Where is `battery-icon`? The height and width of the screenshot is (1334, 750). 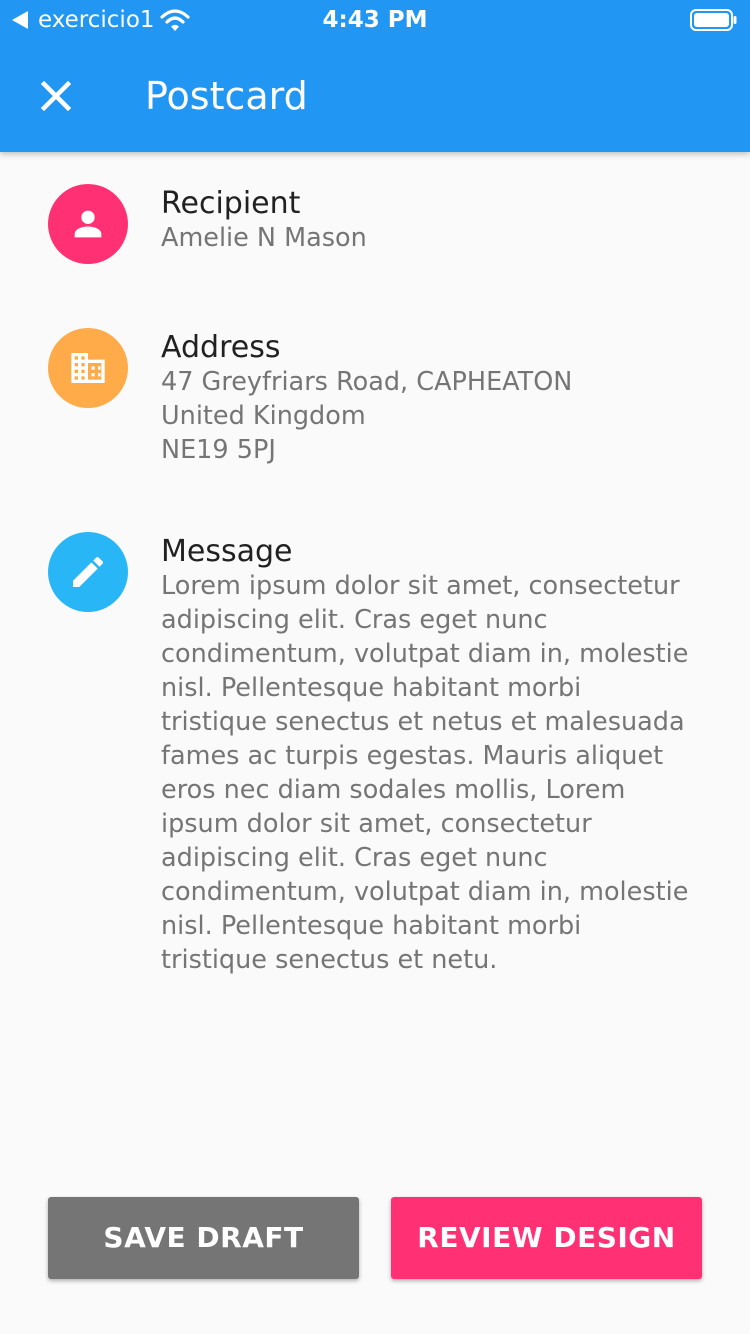 battery-icon is located at coordinates (714, 20).